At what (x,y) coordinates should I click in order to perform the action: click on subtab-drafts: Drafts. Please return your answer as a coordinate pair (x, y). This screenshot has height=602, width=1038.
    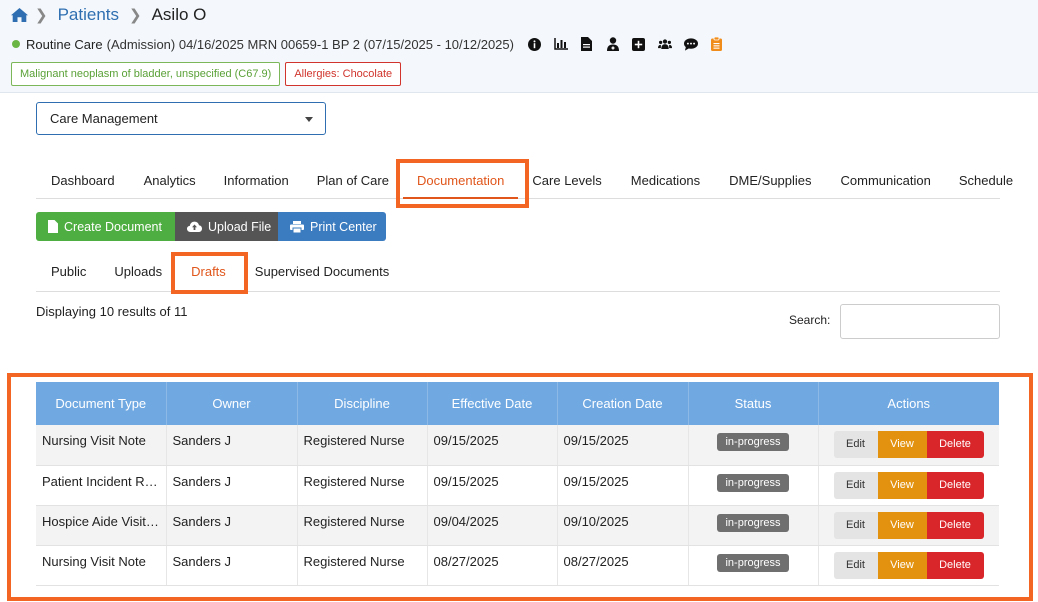
    Looking at the image, I should click on (208, 273).